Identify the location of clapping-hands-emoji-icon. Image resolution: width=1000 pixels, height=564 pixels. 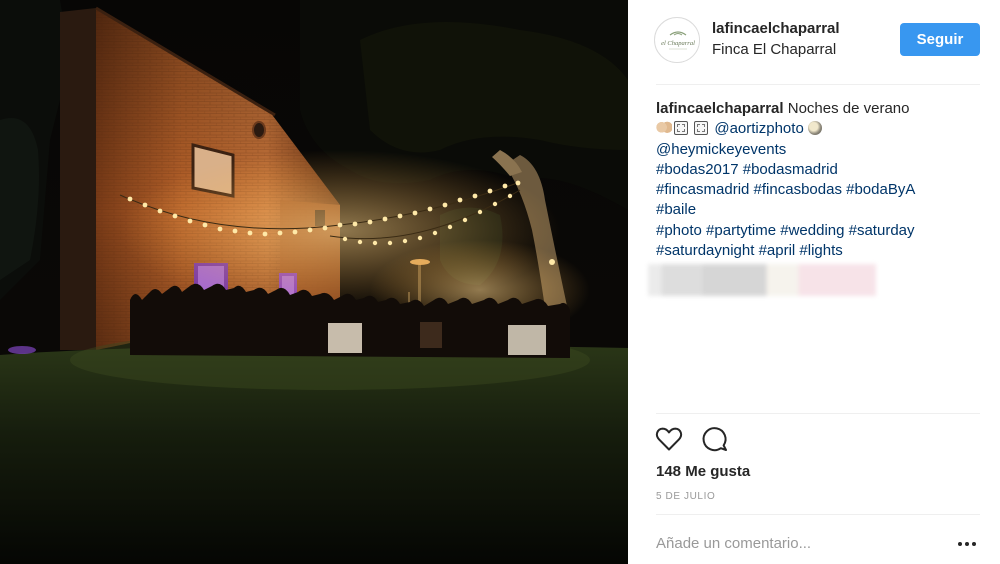
(664, 128).